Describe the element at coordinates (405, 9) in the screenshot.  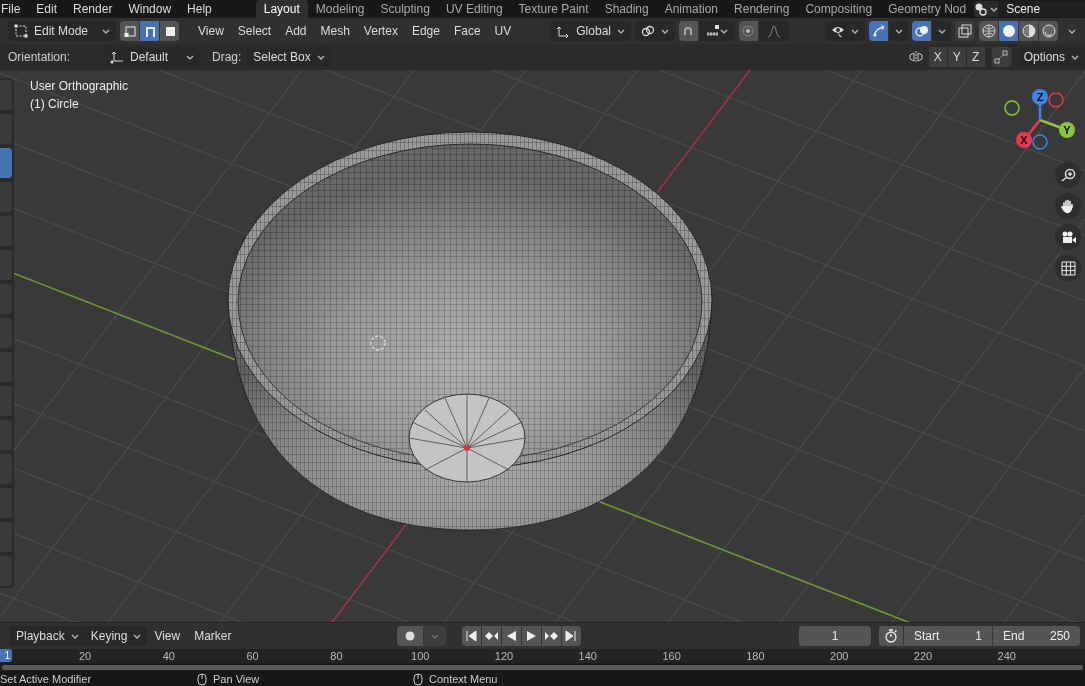
I see `workspace-tab: Sculpting` at that location.